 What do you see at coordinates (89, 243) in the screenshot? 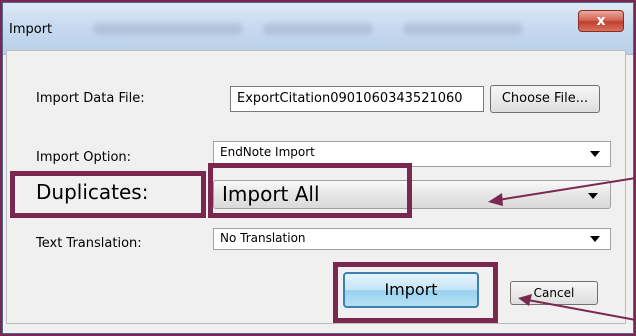
I see `text-translation-label: Text Translation:` at bounding box center [89, 243].